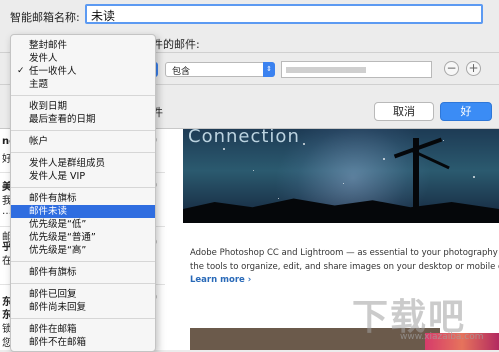  What do you see at coordinates (220, 69) in the screenshot?
I see `operator-select: 包含 ⇕` at bounding box center [220, 69].